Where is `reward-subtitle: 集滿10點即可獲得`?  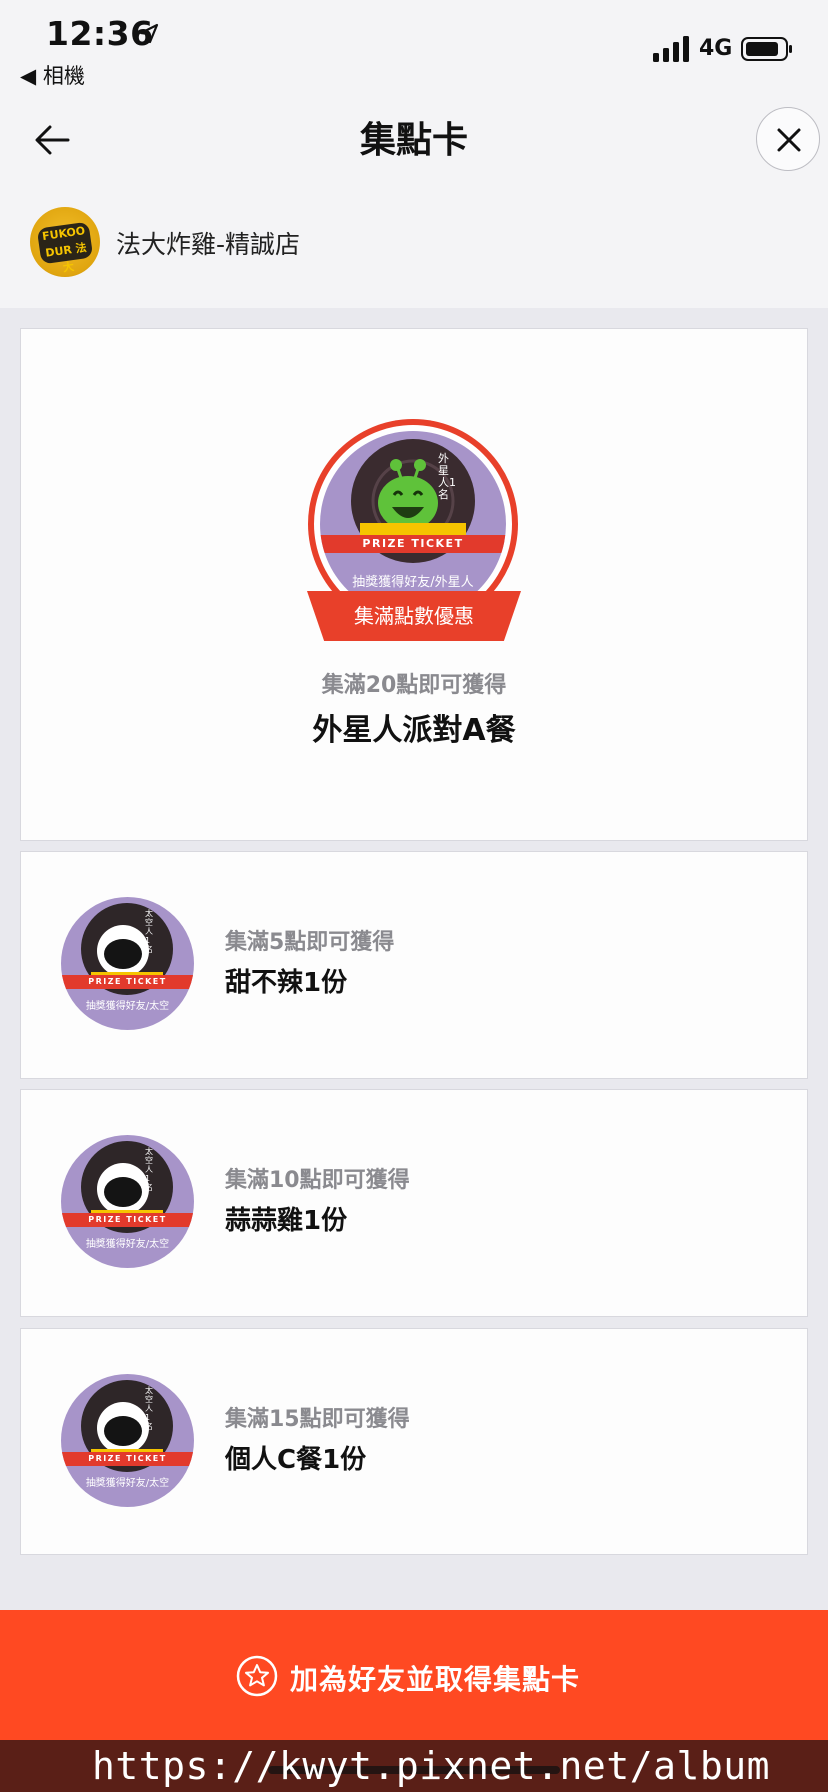
reward-subtitle: 集滿10點即可獲得 is located at coordinates (317, 1180).